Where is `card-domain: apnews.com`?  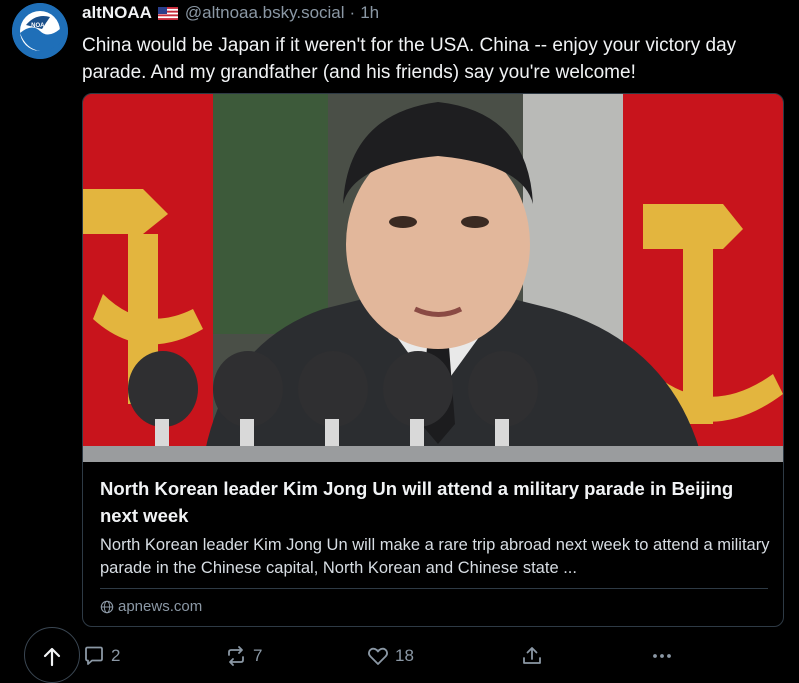 card-domain: apnews.com is located at coordinates (151, 606).